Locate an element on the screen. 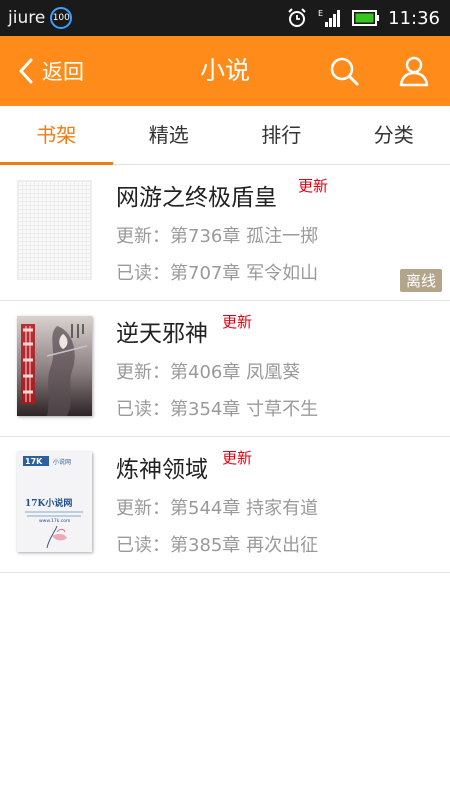 This screenshot has height=800, width=450. chevron-left-icon is located at coordinates (26, 71).